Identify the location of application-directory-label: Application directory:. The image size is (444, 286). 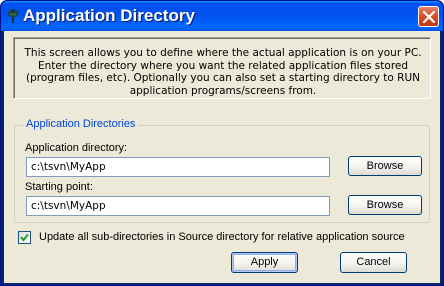
(76, 148).